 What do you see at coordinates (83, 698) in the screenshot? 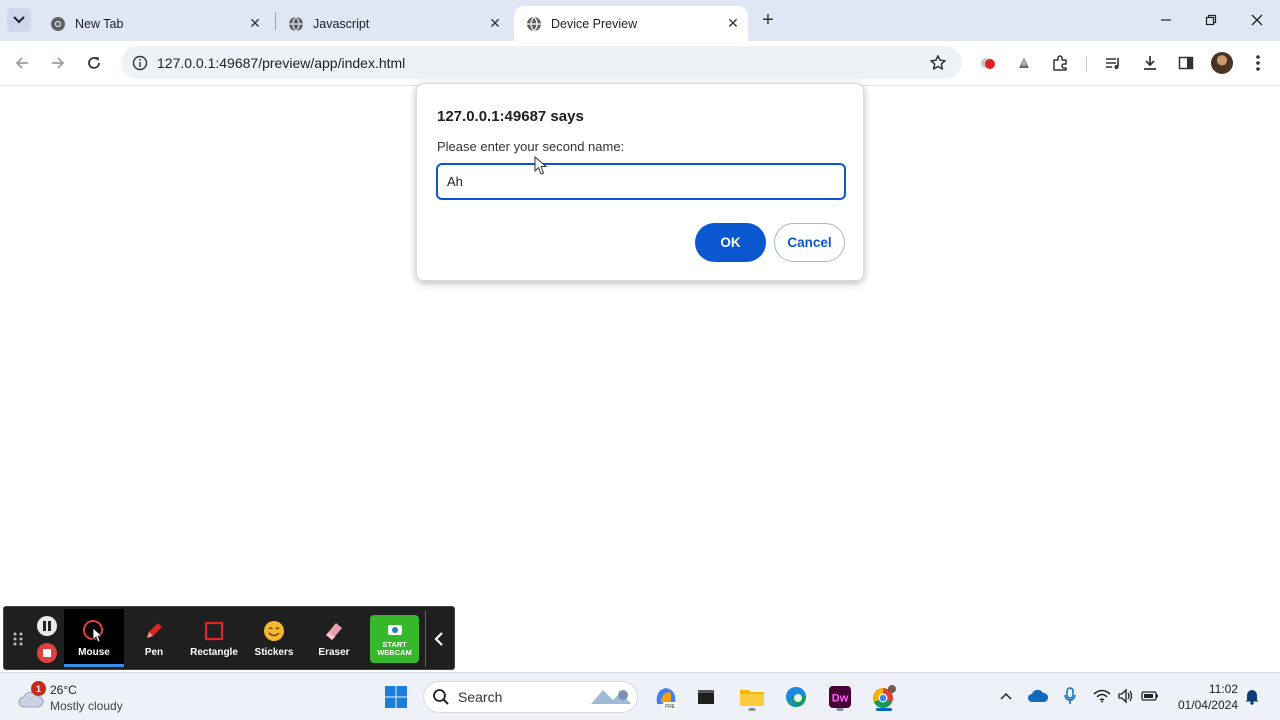
I see `weather-widget: 1 26°C Mostly cloudy` at bounding box center [83, 698].